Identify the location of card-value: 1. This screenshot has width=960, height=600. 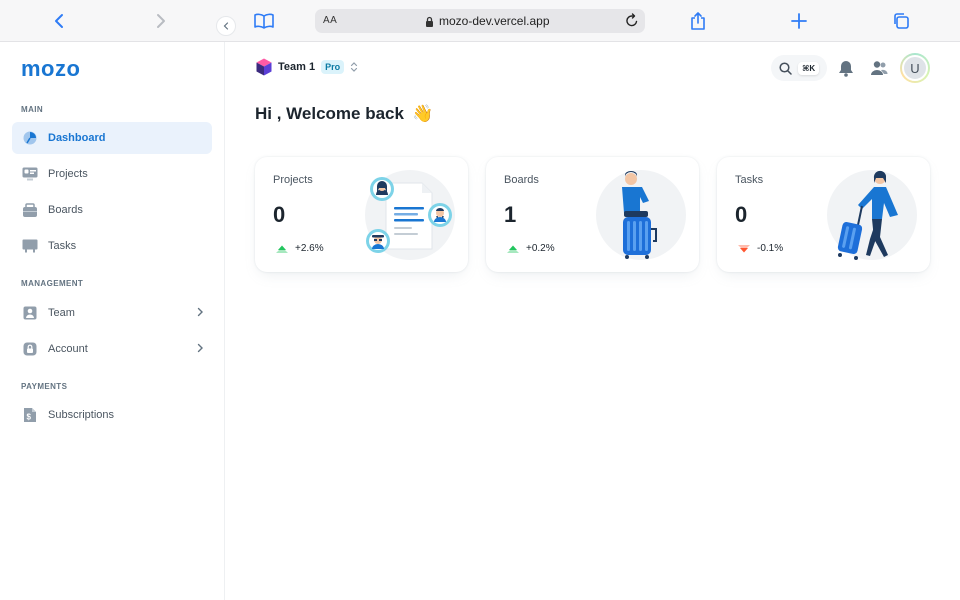
(510, 214).